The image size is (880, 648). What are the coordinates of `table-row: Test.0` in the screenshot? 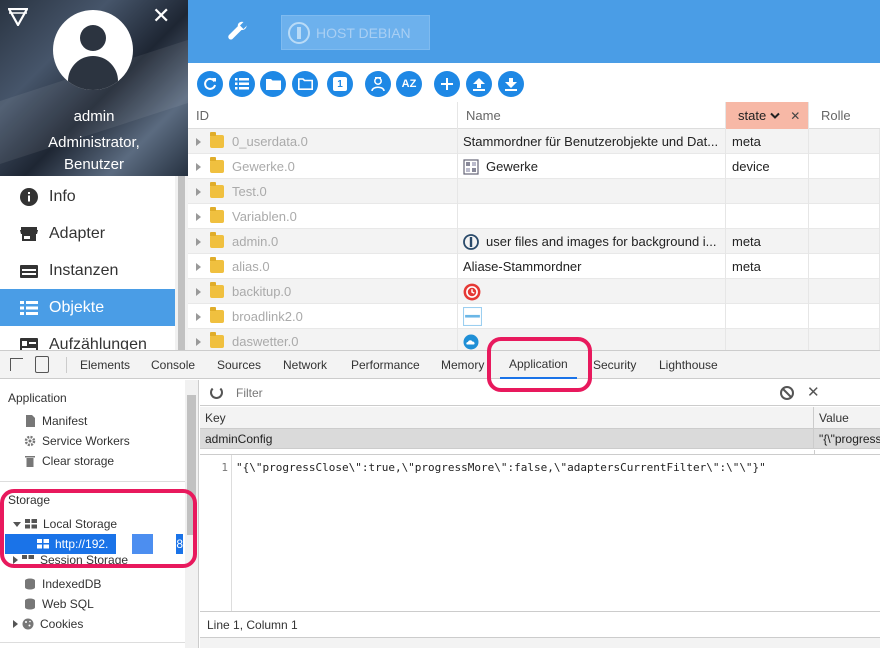 It's located at (534, 191).